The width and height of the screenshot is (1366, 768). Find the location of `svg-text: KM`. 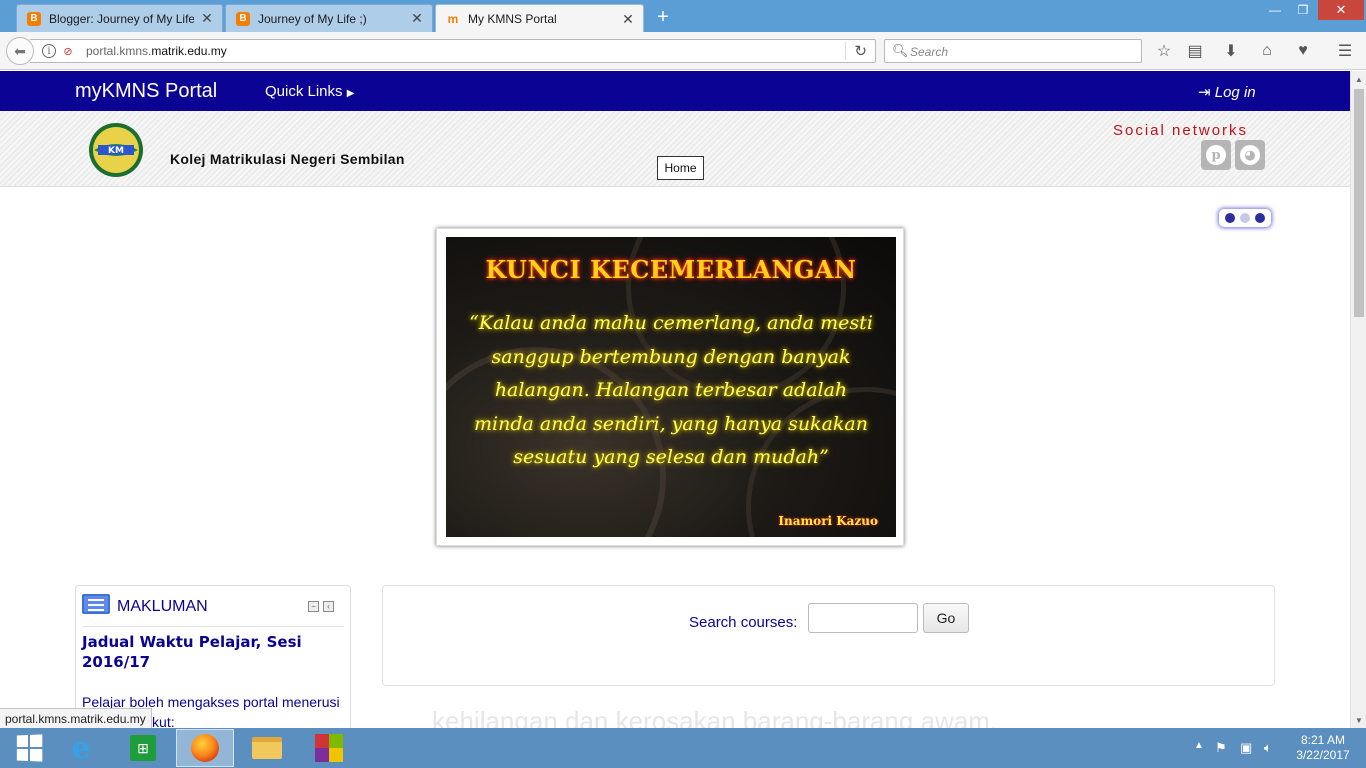

svg-text: KM is located at coordinates (116, 151).